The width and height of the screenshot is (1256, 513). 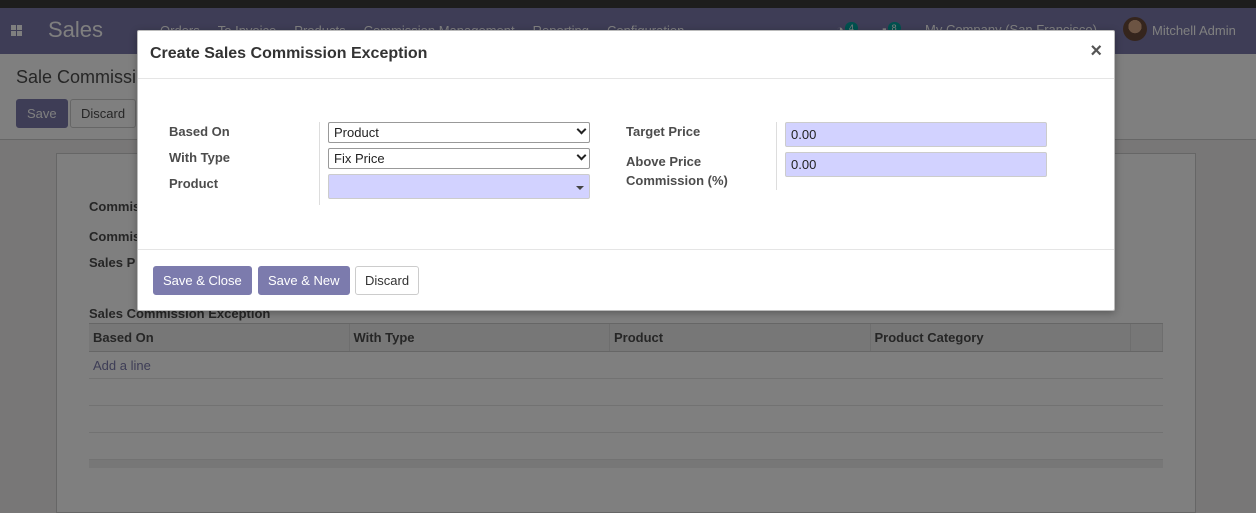 I want to click on based-on-value: Product, so click(x=356, y=132).